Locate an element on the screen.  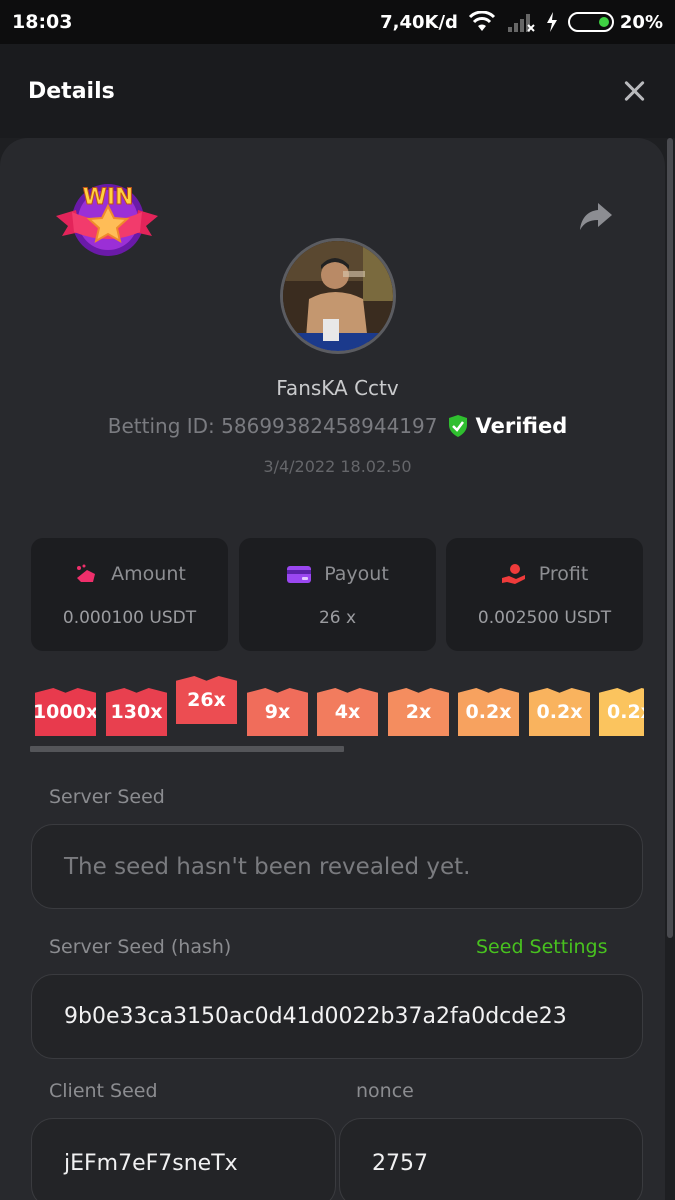
share-icon is located at coordinates (596, 216).